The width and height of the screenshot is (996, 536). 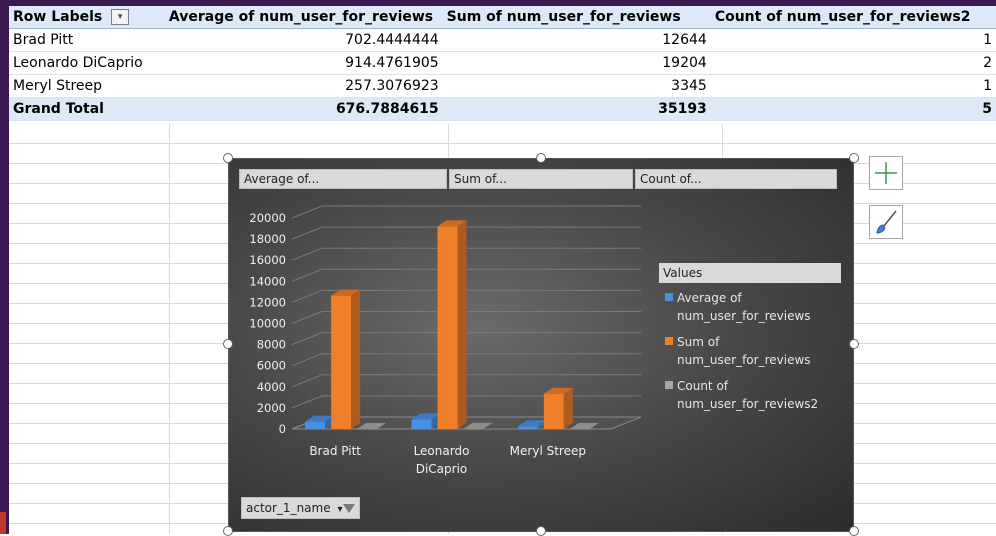 I want to click on y-tick-label: 18000, so click(x=267, y=239).